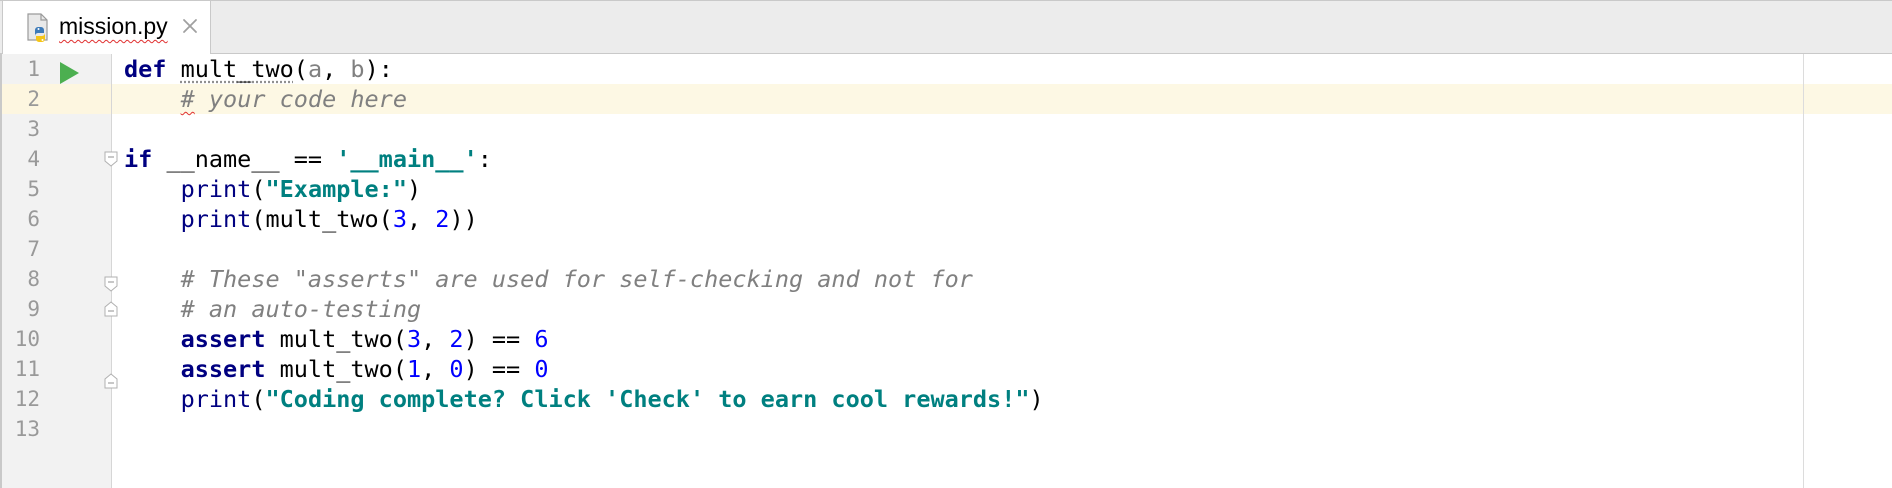 The width and height of the screenshot is (1892, 488). I want to click on code-token: )), so click(463, 219).